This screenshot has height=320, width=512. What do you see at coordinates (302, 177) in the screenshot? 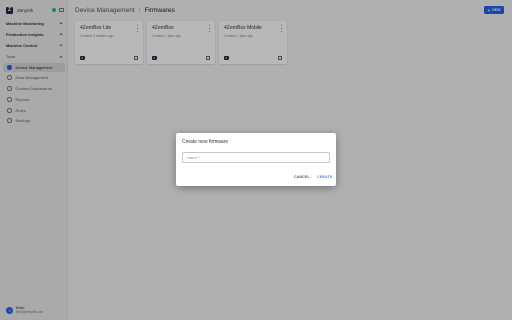
I see `cancel-button: CANCEL` at bounding box center [302, 177].